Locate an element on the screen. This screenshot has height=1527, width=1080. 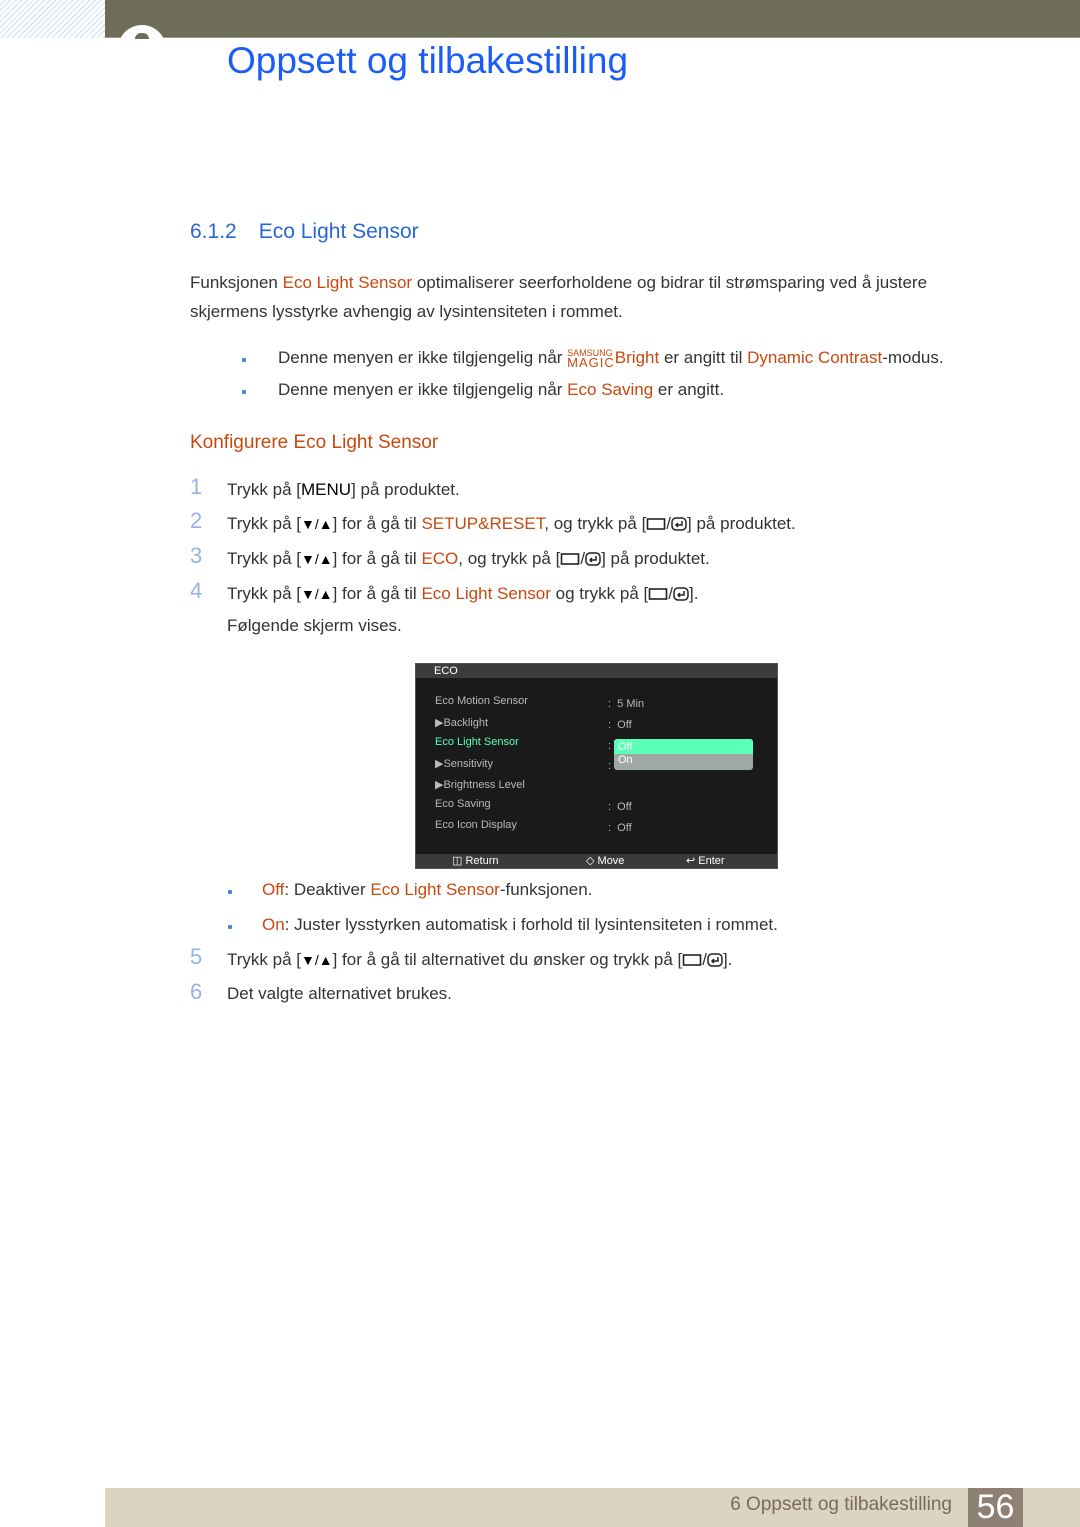
magic-logo: SAMSUNG MAGIC is located at coordinates (591, 359).